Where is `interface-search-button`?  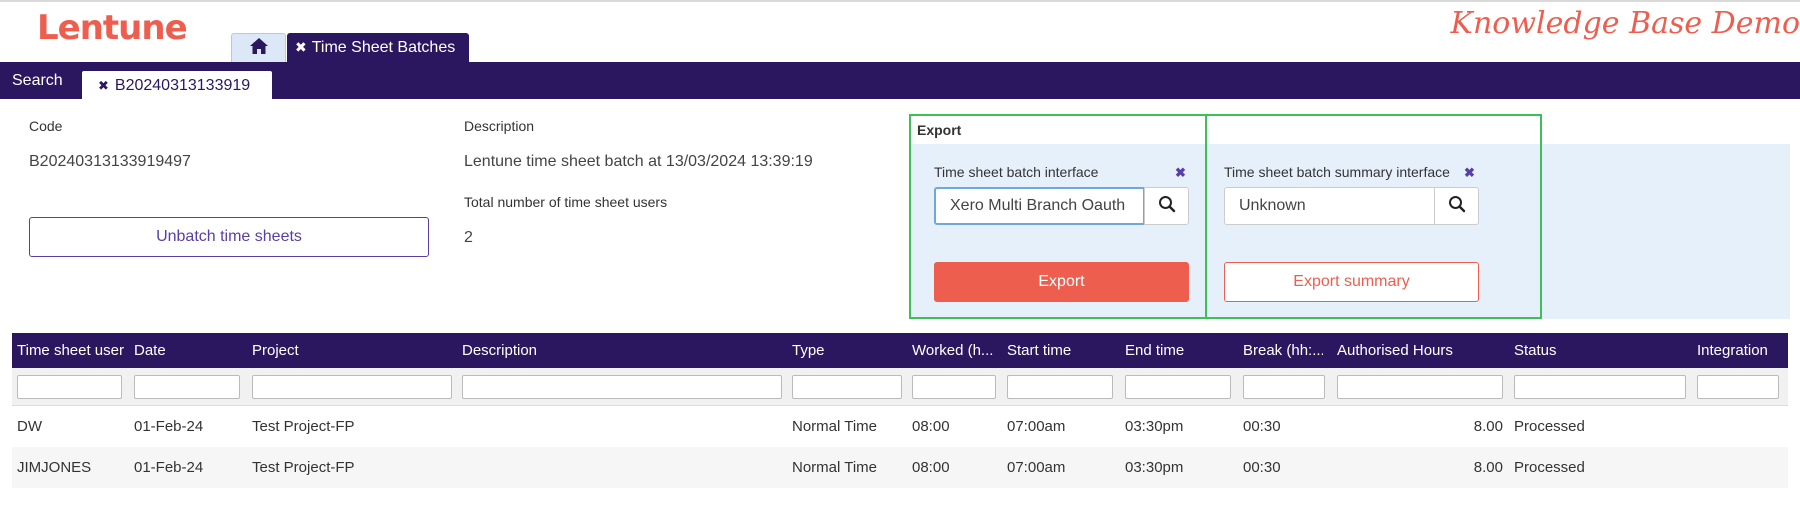
interface-search-button is located at coordinates (1166, 206).